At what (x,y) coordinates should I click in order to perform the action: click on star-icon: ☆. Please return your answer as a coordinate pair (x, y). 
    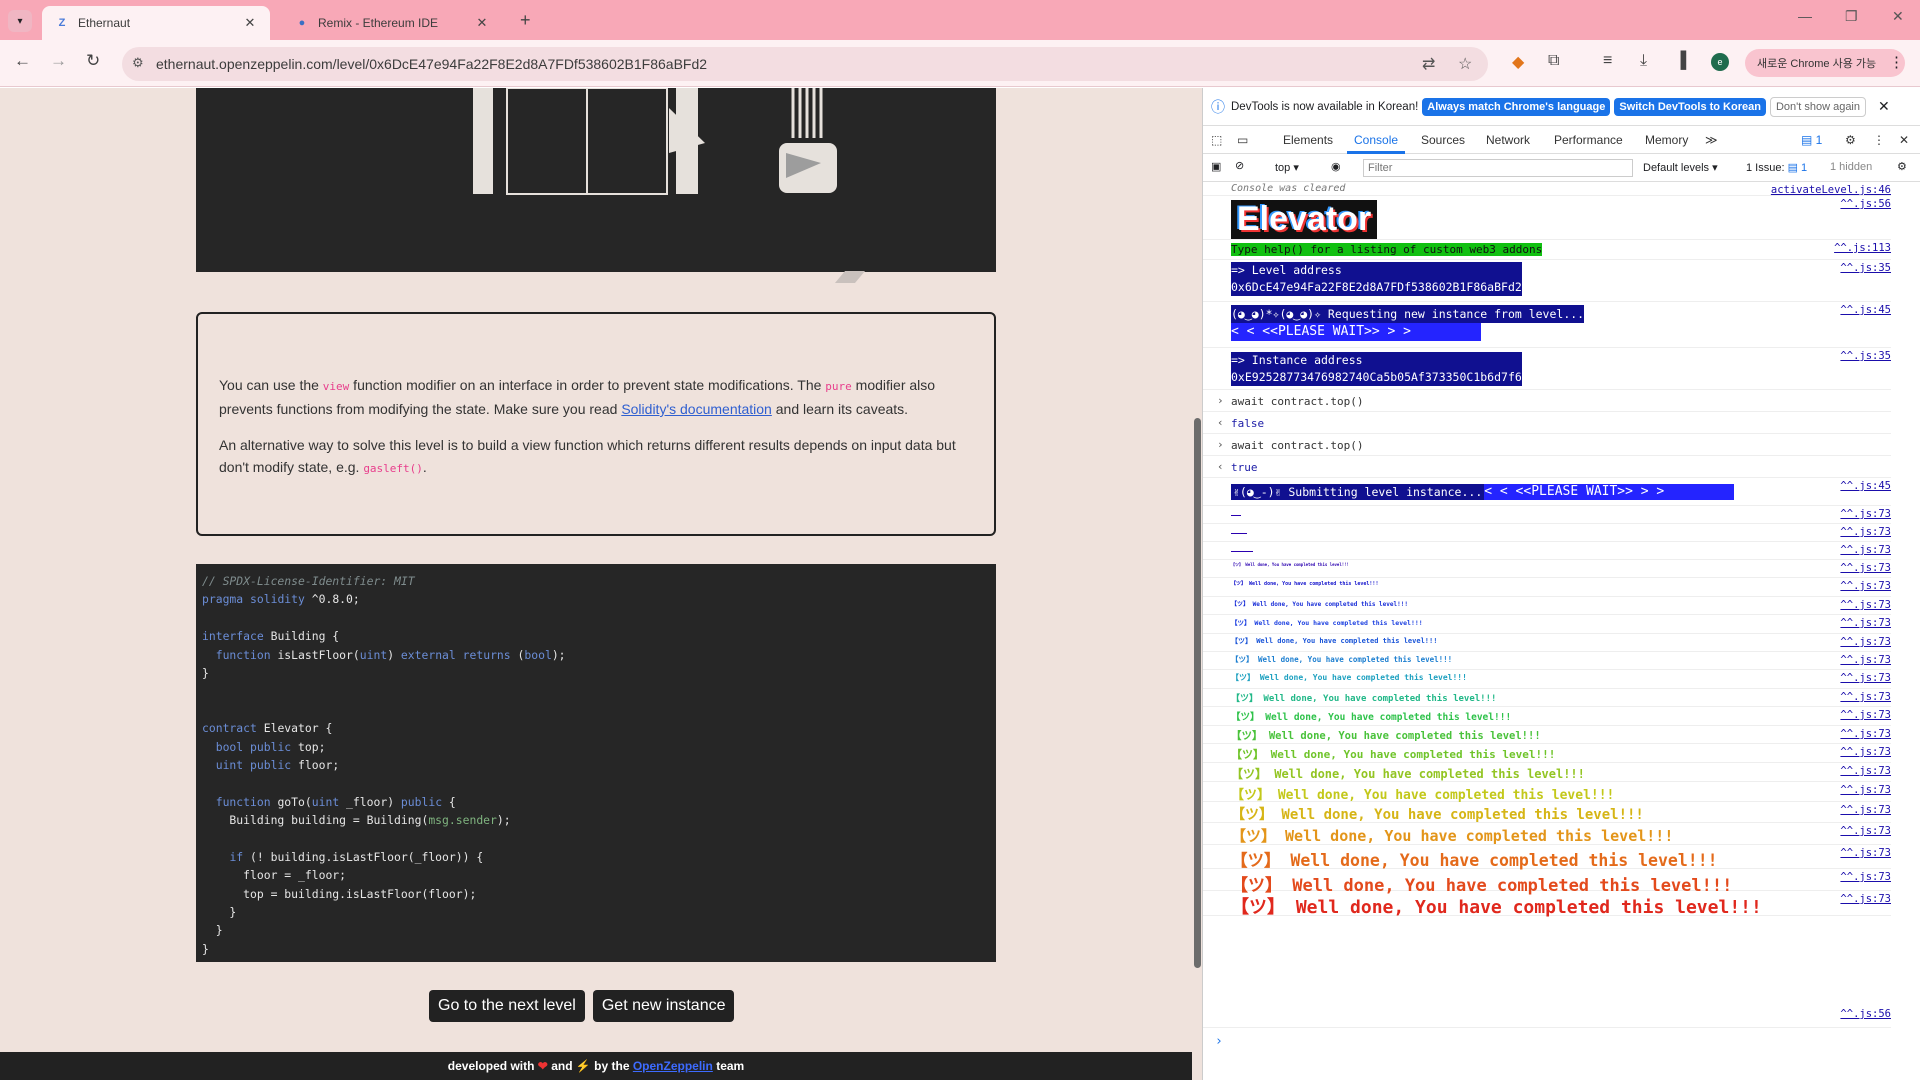
    Looking at the image, I should click on (1465, 64).